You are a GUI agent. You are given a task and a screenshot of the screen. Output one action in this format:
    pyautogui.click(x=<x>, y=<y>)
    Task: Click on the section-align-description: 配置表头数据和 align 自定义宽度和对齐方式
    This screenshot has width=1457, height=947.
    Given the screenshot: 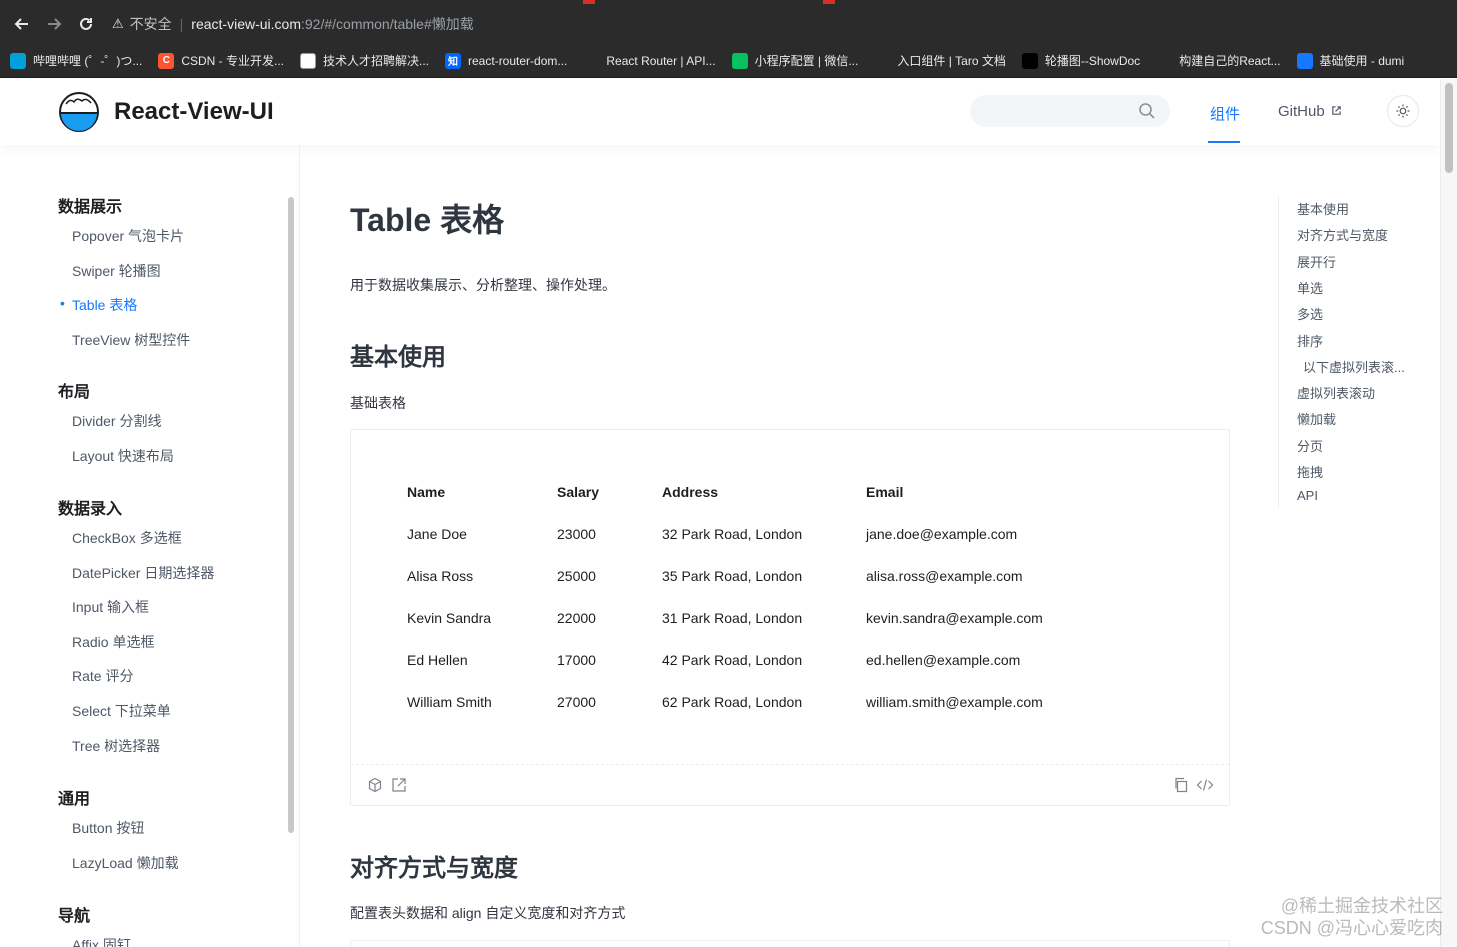 What is the action you would take?
    pyautogui.click(x=488, y=913)
    